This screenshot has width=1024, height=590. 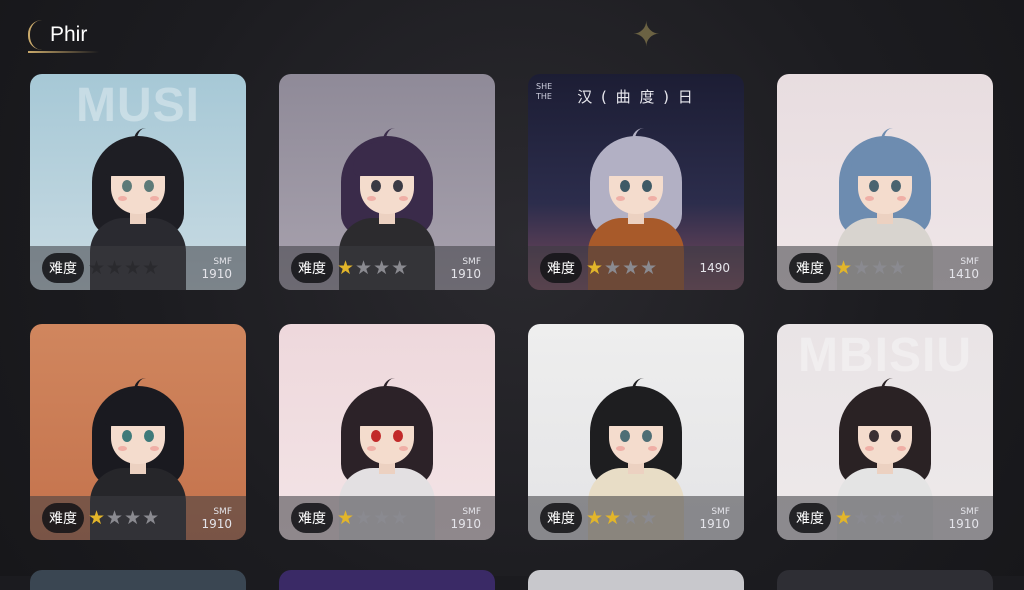 What do you see at coordinates (138, 182) in the screenshot?
I see `level-card: MUSI 难度 ★ ★ ★ ★ SMF 1910` at bounding box center [138, 182].